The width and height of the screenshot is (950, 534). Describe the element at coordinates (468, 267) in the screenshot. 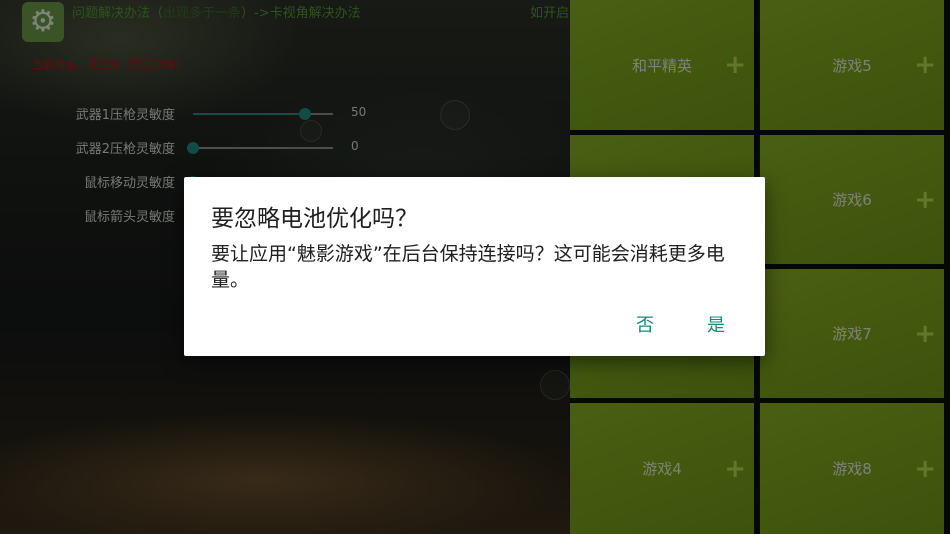

I see `dialog-message: 要让应用“魅影游戏”在后台保持连接吗？这可能会消耗更多电量。` at that location.